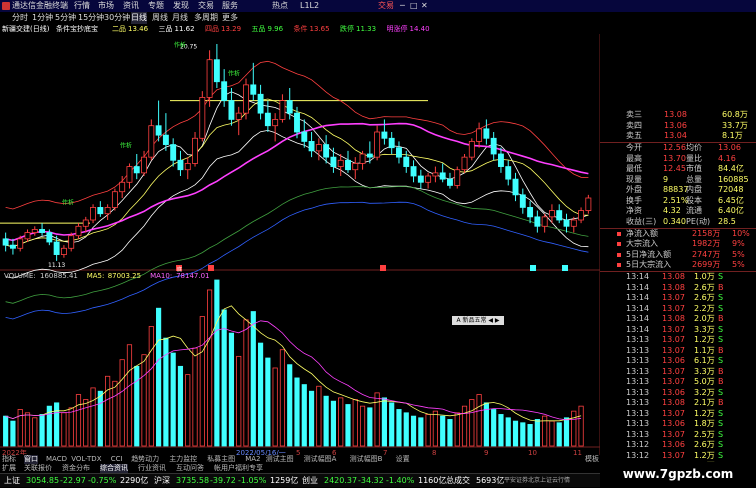  Describe the element at coordinates (678, 435) in the screenshot. I see `tick-row: 13:13 13.07 2.5万 S` at that location.